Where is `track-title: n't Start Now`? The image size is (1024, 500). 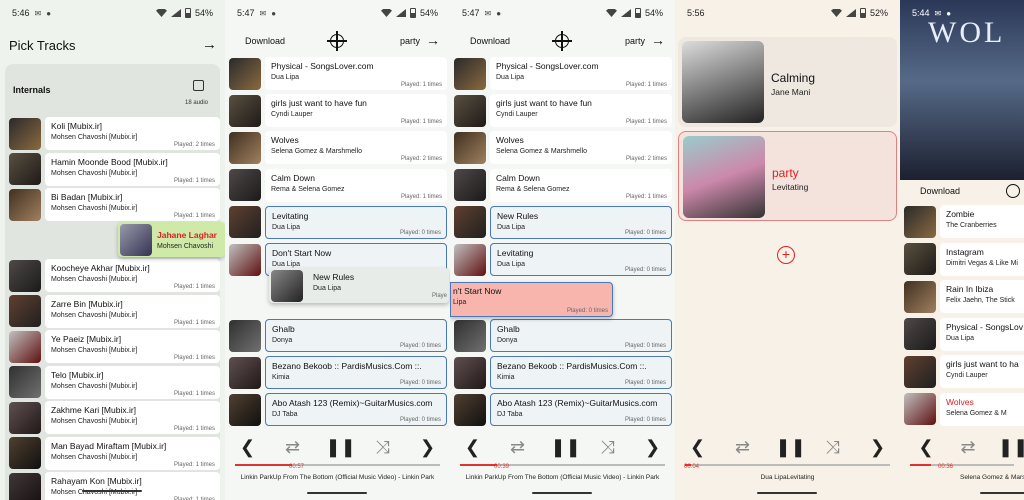 track-title: n't Start Now is located at coordinates (477, 291).